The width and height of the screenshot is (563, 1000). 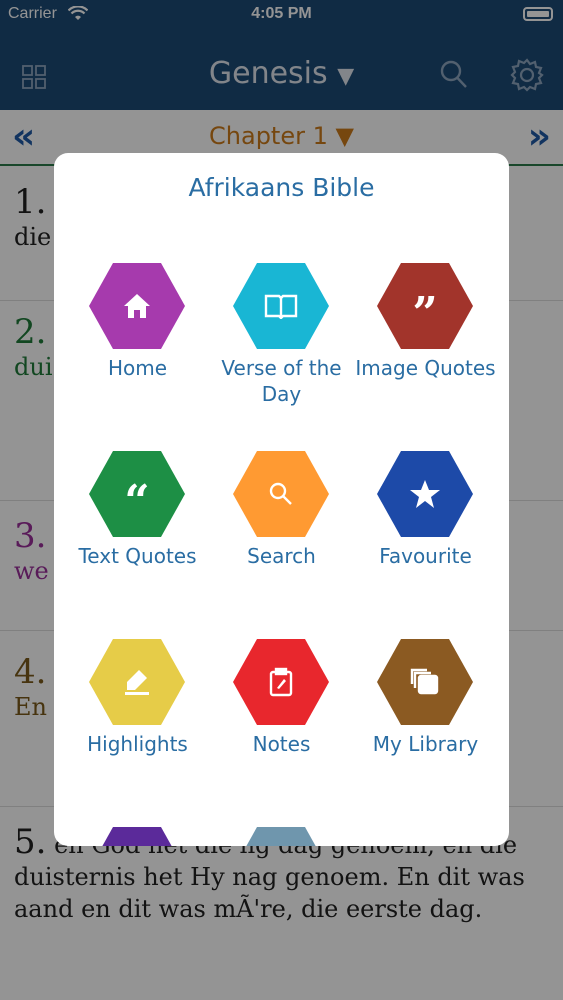 I want to click on menu-item-verse-of-the-day: Verse of the Day, so click(x=281, y=353).